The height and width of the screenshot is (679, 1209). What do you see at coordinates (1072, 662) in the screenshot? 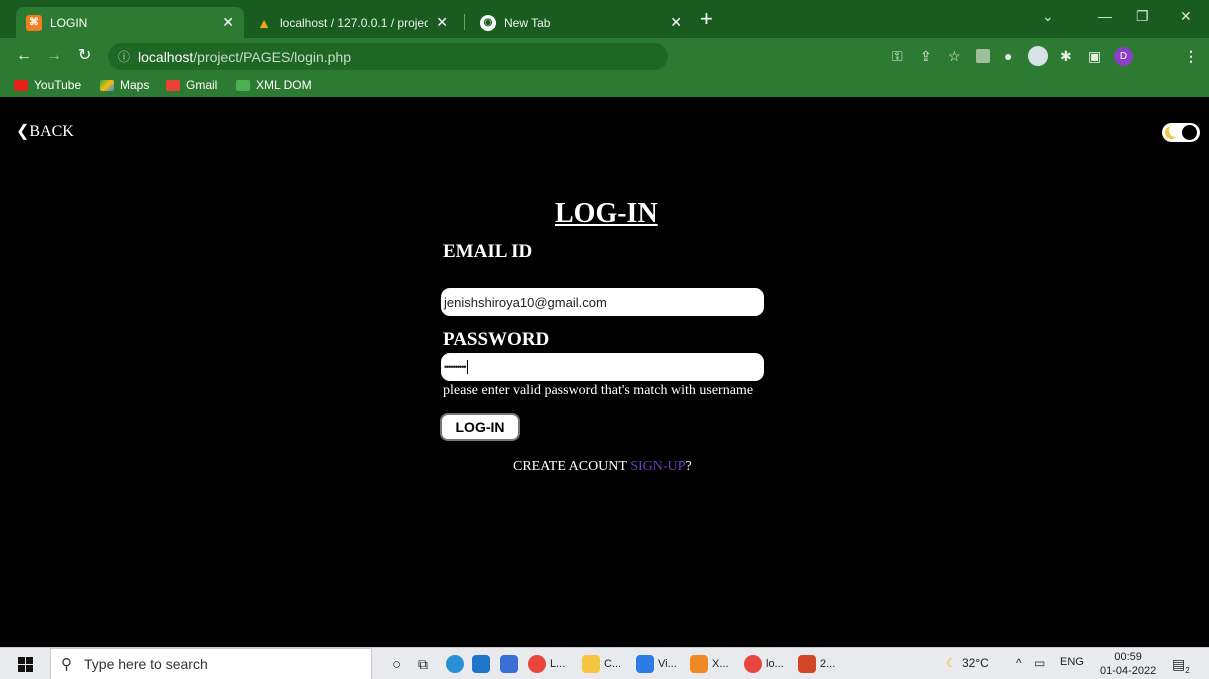
I see `language-indicator: ENG` at bounding box center [1072, 662].